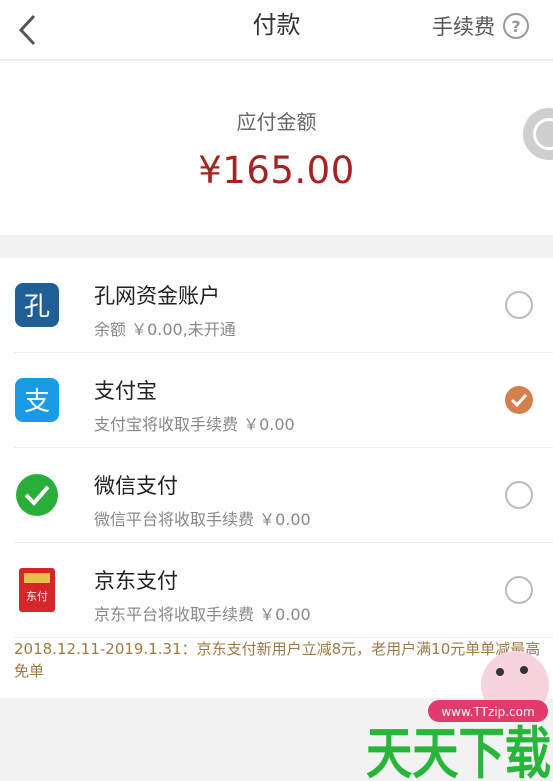 The width and height of the screenshot is (553, 781). What do you see at coordinates (202, 614) in the screenshot?
I see `method-desc: 京东平台将收取手续费 ￥0.00` at bounding box center [202, 614].